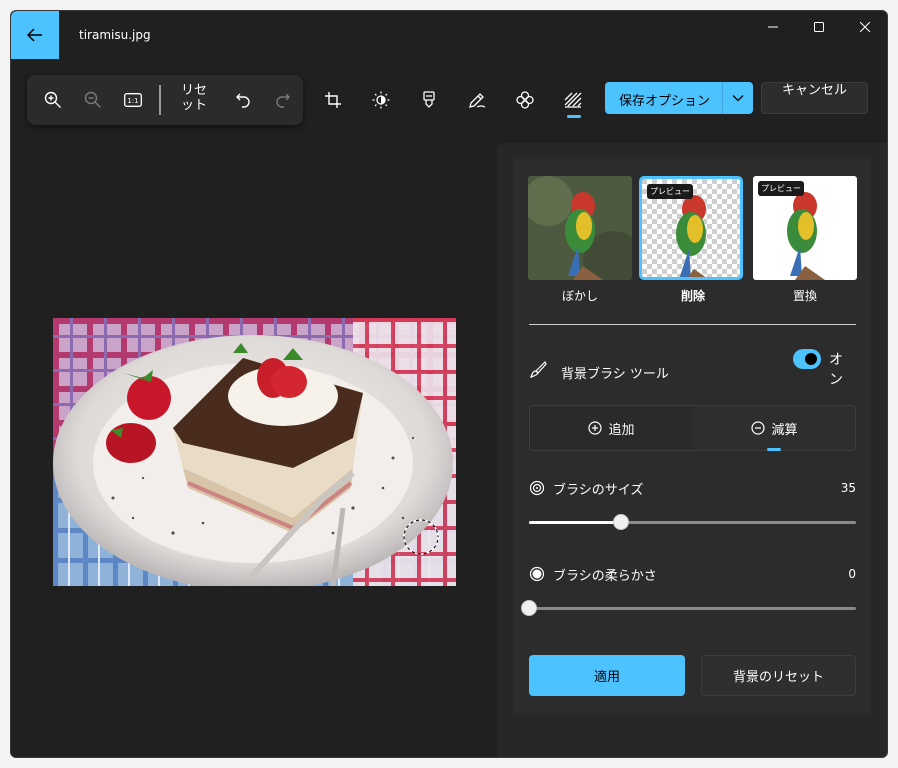 Image resolution: width=898 pixels, height=768 pixels. Describe the element at coordinates (538, 369) in the screenshot. I see `brush-icon` at that location.